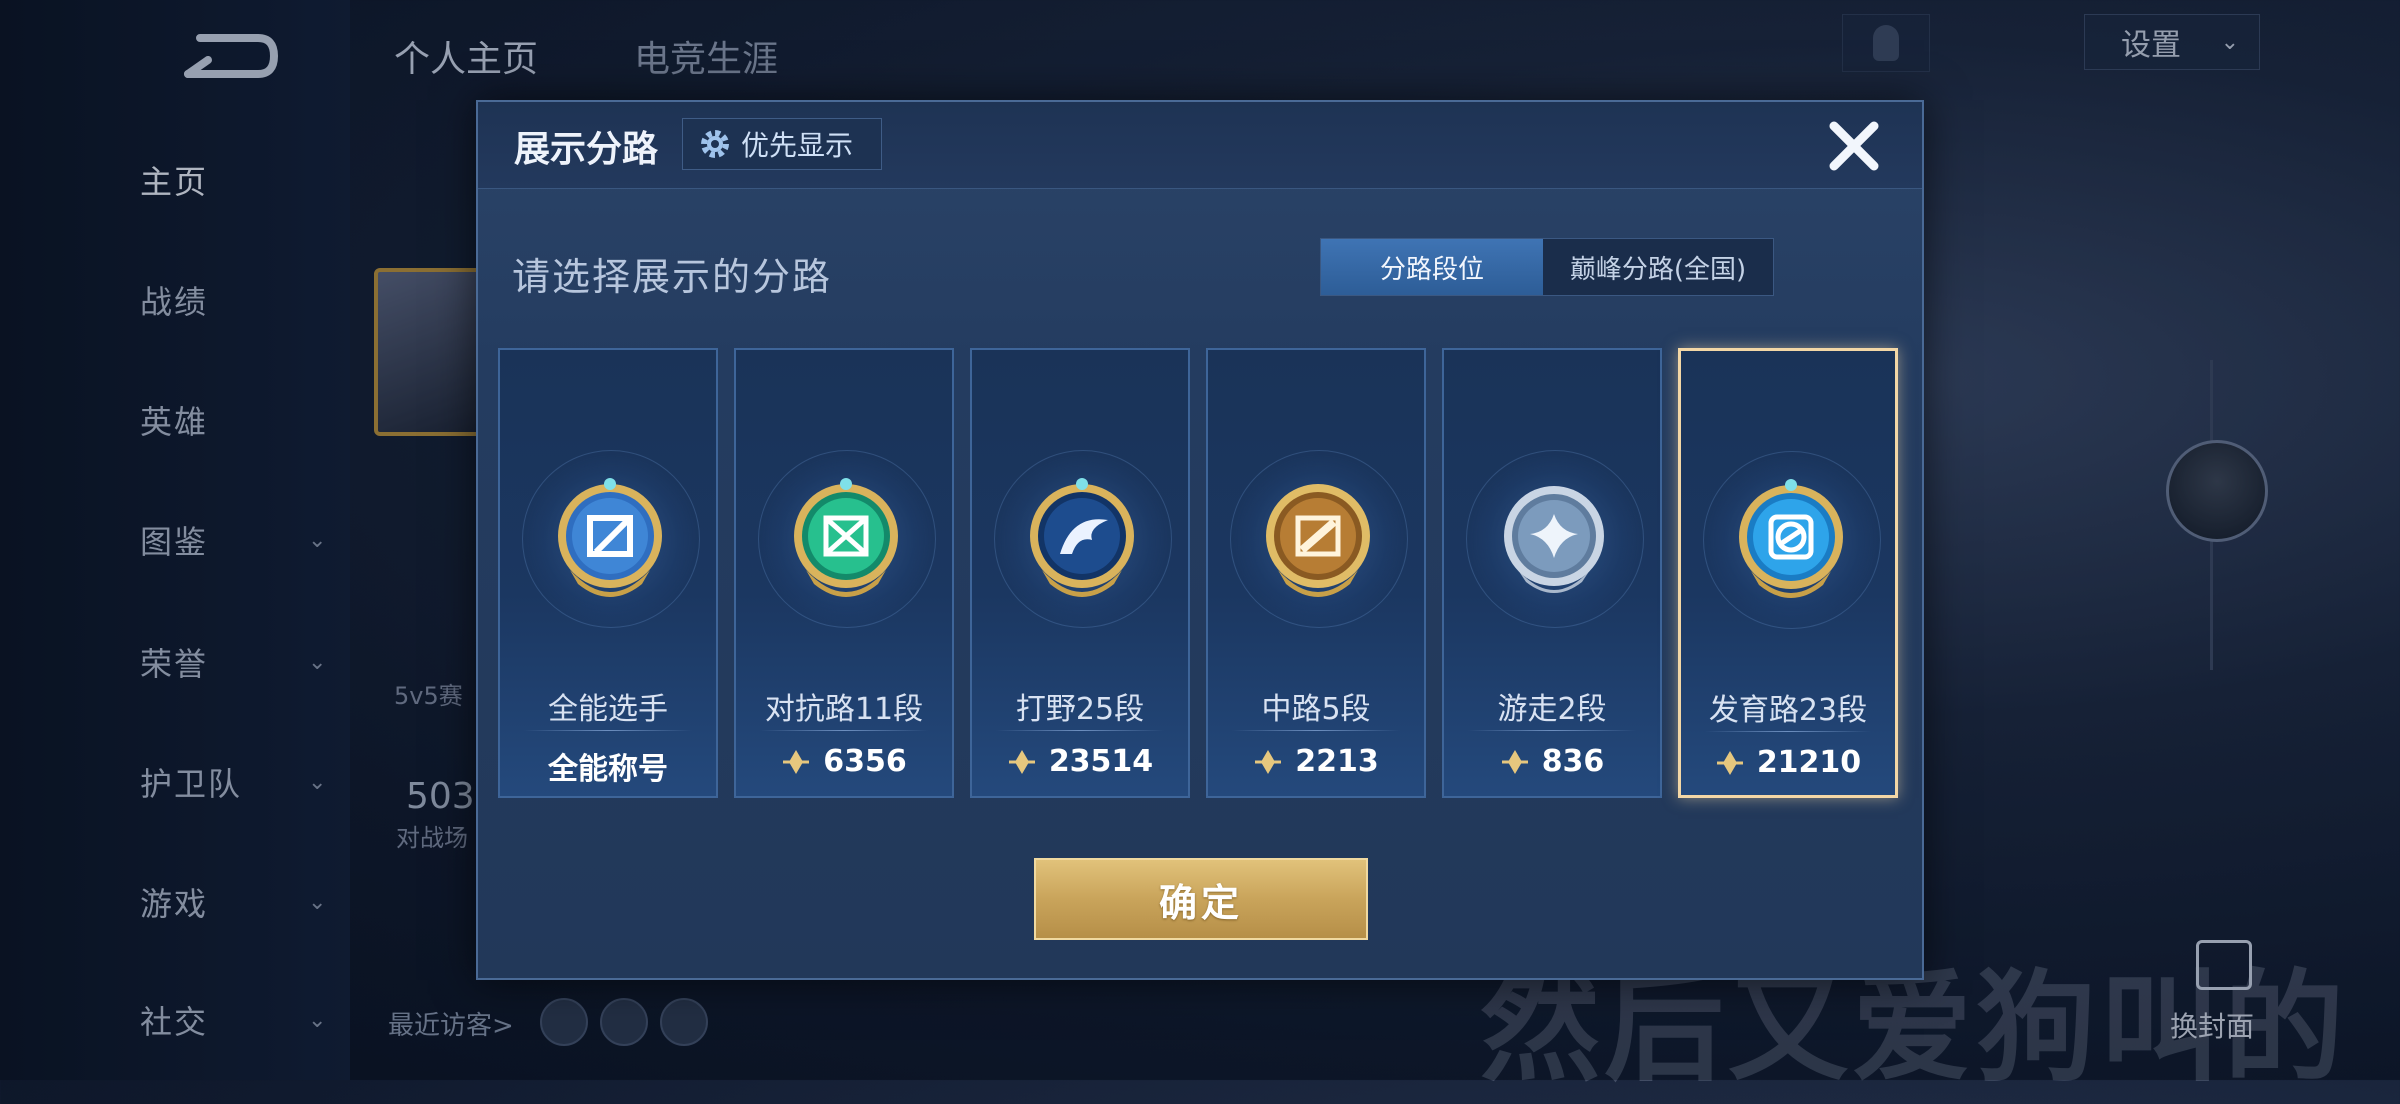  Describe the element at coordinates (1080, 761) in the screenshot. I see `lane-value: 23514` at that location.